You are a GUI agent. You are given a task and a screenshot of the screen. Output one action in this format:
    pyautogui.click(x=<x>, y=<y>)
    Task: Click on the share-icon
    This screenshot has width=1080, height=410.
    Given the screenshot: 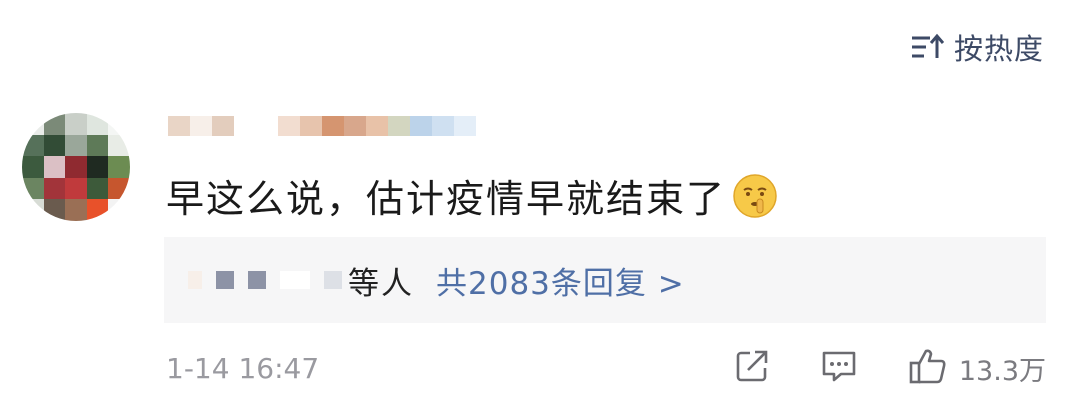 What is the action you would take?
    pyautogui.click(x=752, y=368)
    